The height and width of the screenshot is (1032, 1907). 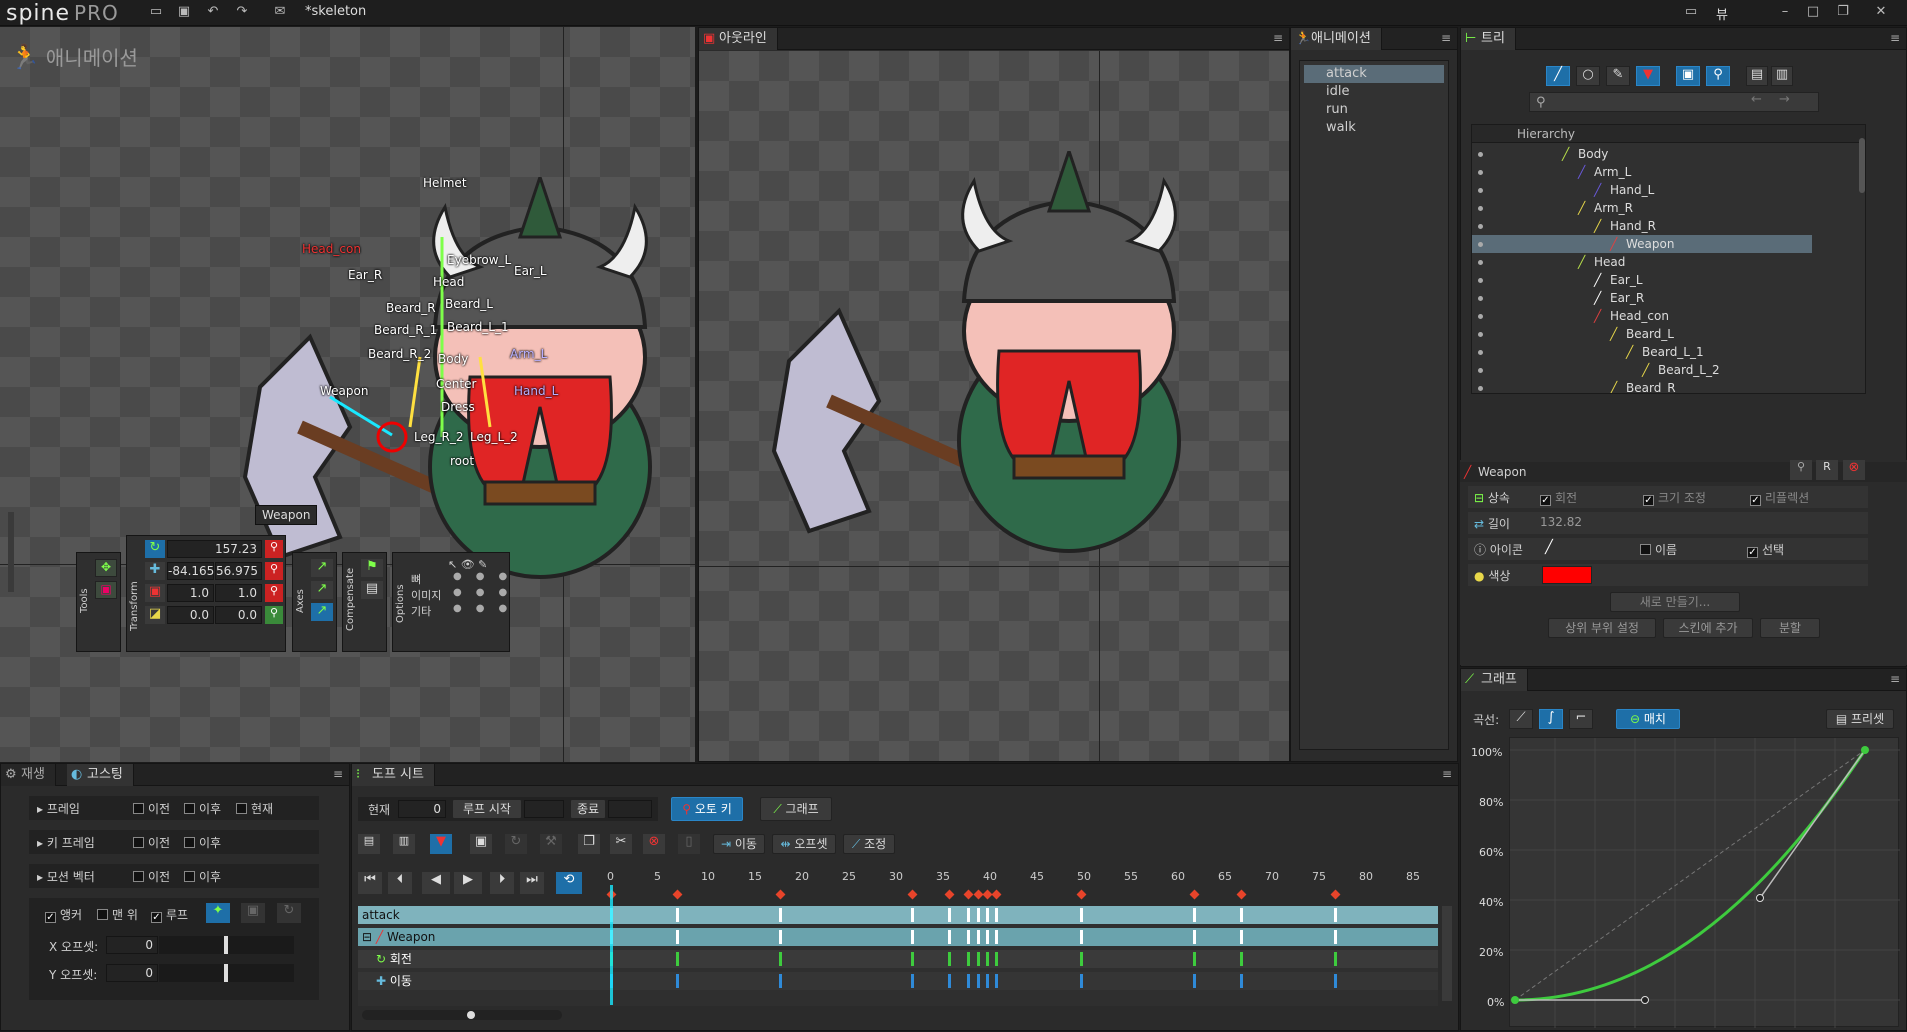 I want to click on tree-item: ╱ Ear_L, so click(x=1642, y=280).